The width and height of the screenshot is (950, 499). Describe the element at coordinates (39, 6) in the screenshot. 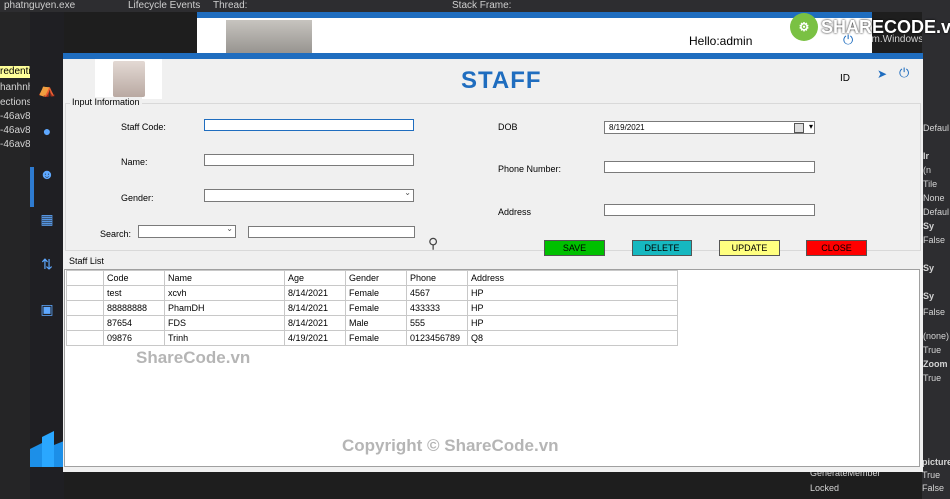

I see `ide-process: phatnguyen.exe` at that location.